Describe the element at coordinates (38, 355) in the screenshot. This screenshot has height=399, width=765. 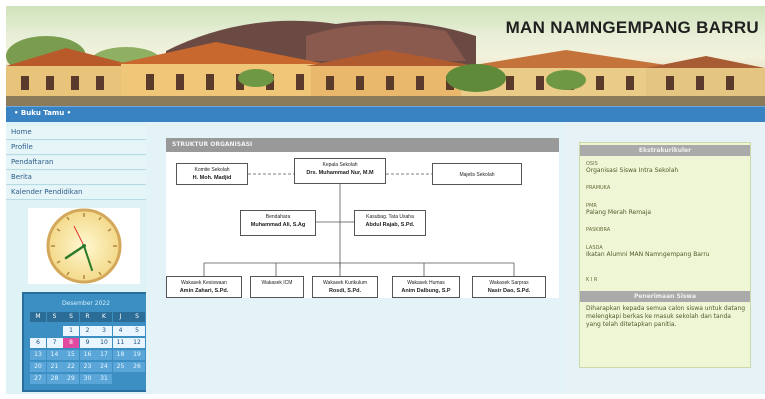
I see `calendar-day: 13` at that location.